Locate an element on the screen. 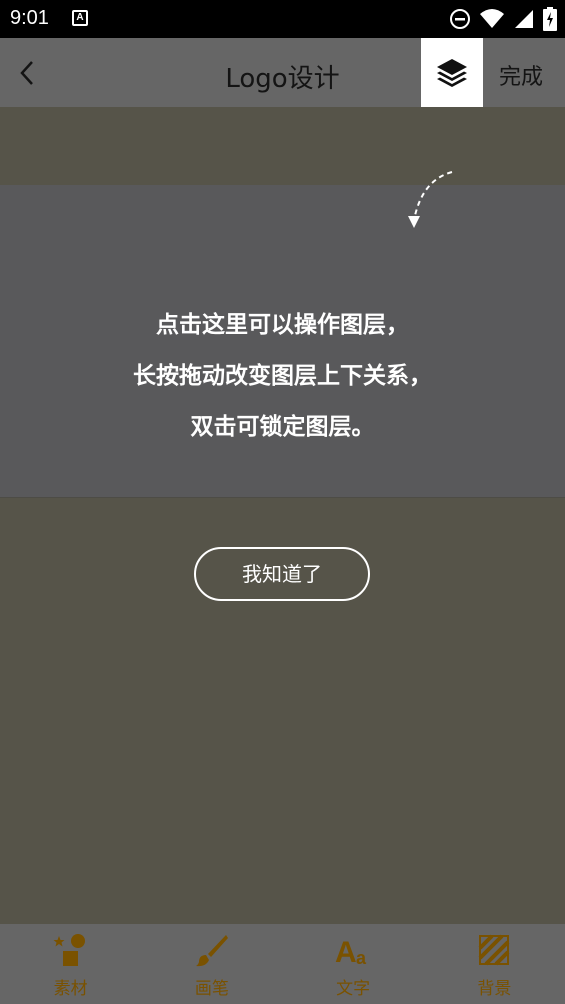  done-button: 完成 is located at coordinates (521, 75).